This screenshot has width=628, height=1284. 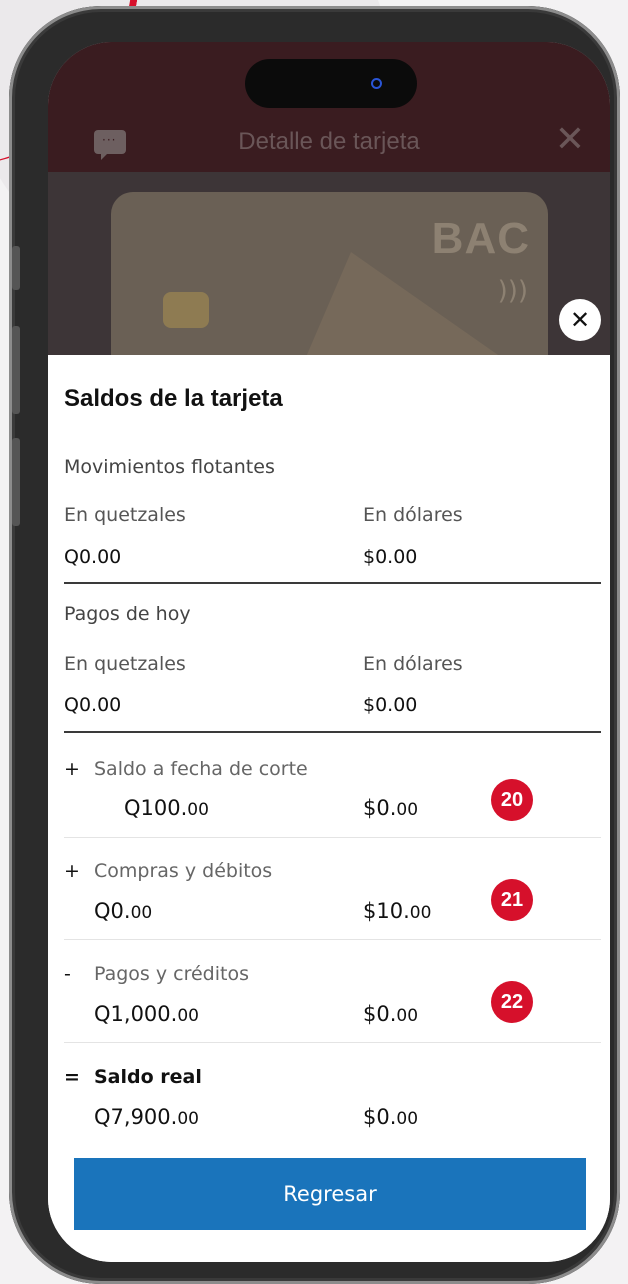 What do you see at coordinates (329, 141) in the screenshot?
I see `page-title: Detalle de tarjeta` at bounding box center [329, 141].